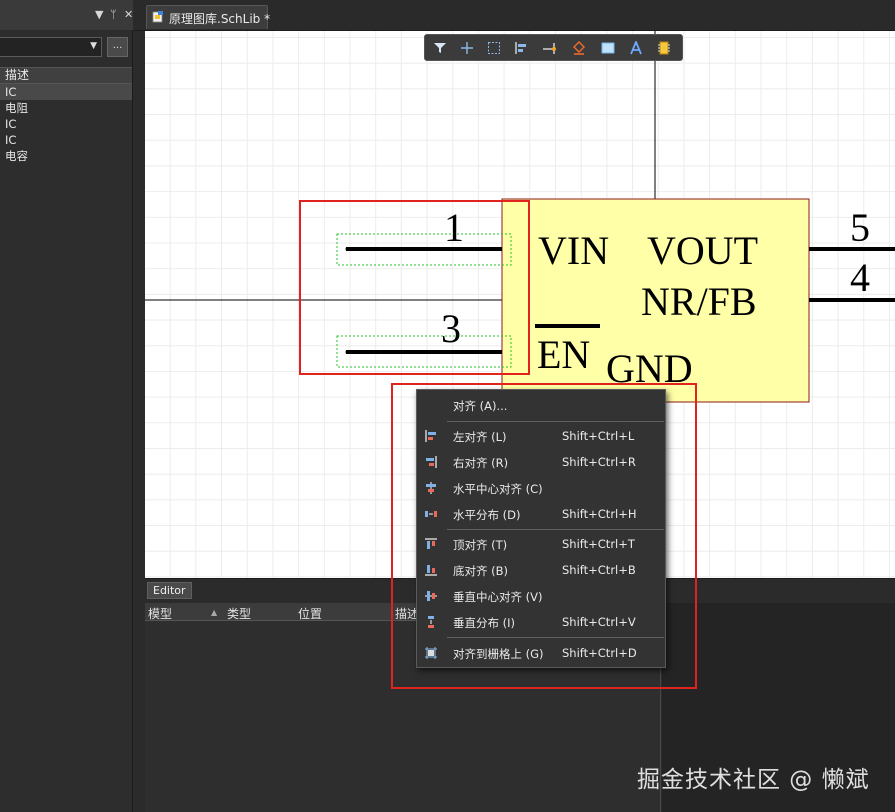  I want to click on highlight-box-context-menu, so click(544, 536).